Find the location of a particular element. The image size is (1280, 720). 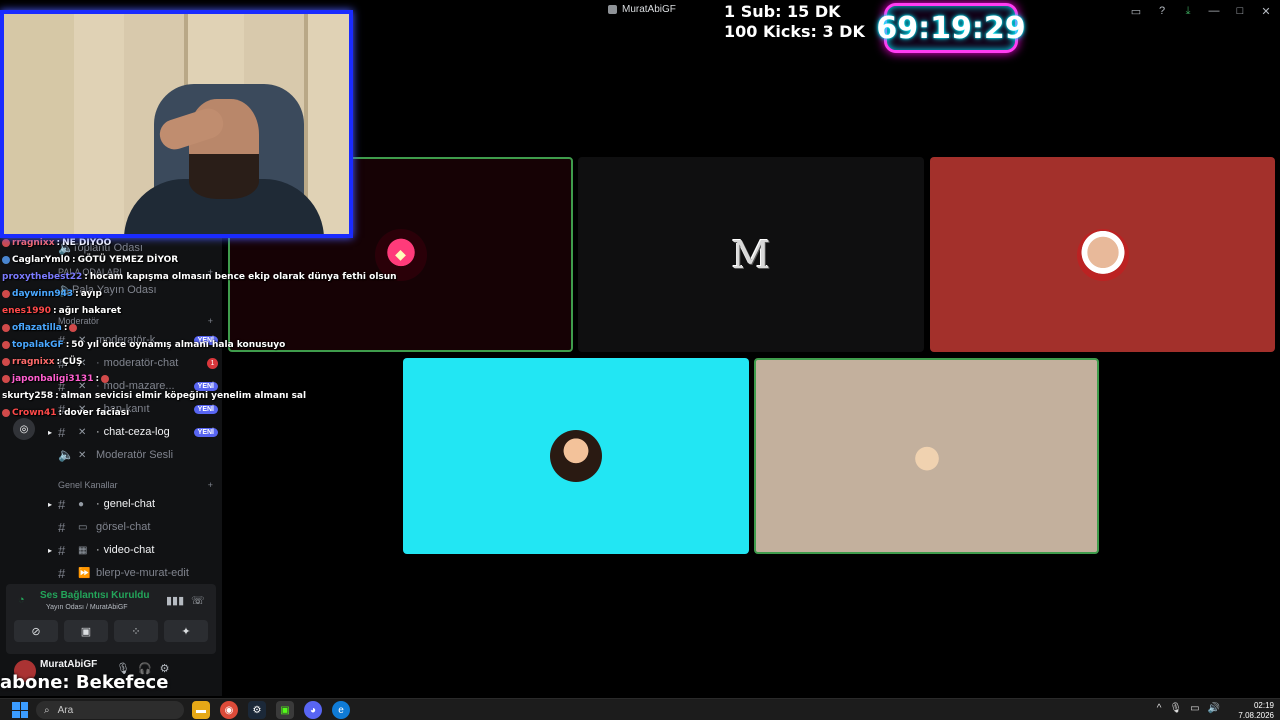

voice-status: Ses Bağlantısı Kuruldu is located at coordinates (94, 595).